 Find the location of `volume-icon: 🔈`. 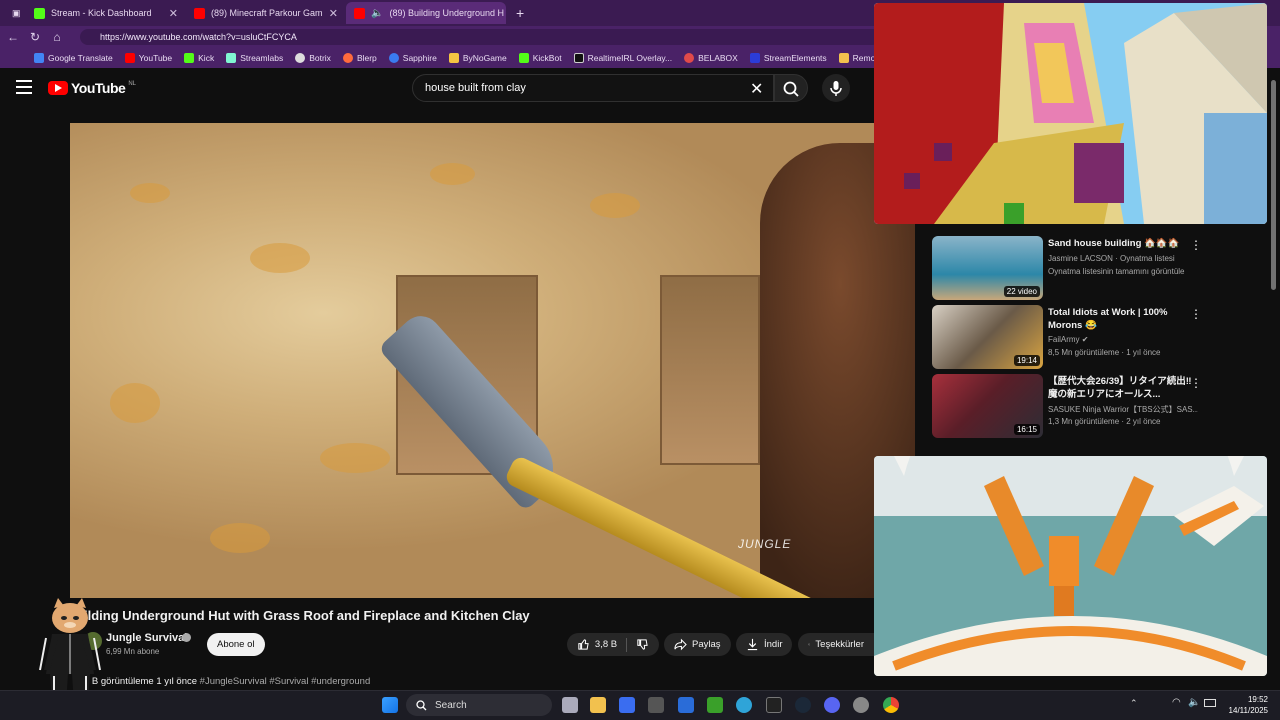

volume-icon: 🔈 is located at coordinates (1194, 702).